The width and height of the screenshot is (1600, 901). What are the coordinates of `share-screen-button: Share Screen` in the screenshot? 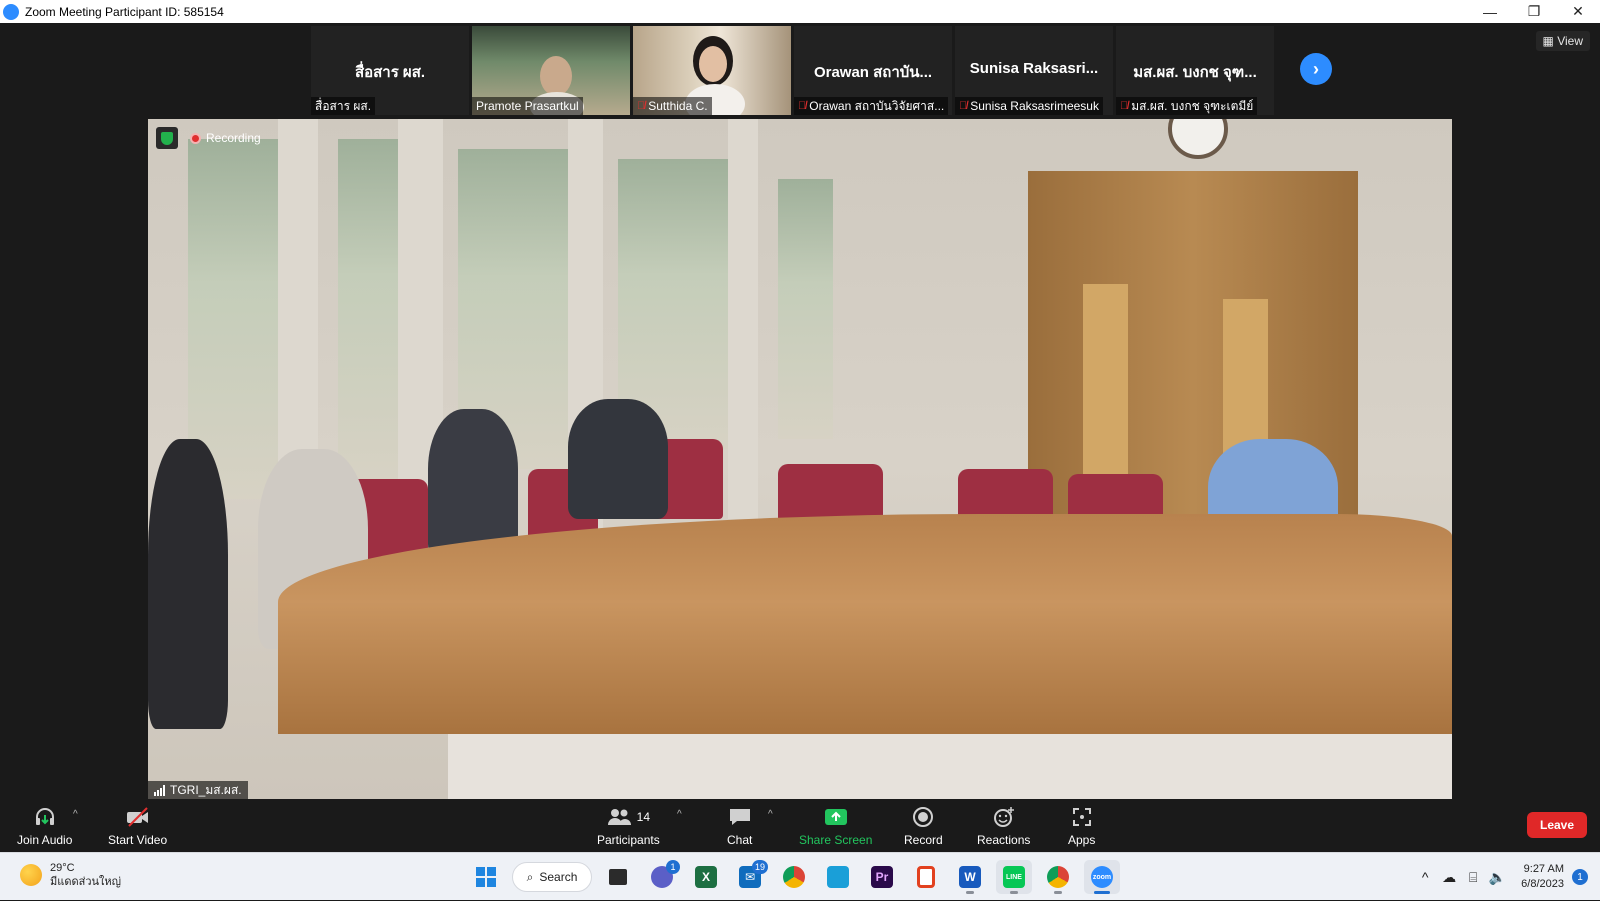 It's located at (835, 826).